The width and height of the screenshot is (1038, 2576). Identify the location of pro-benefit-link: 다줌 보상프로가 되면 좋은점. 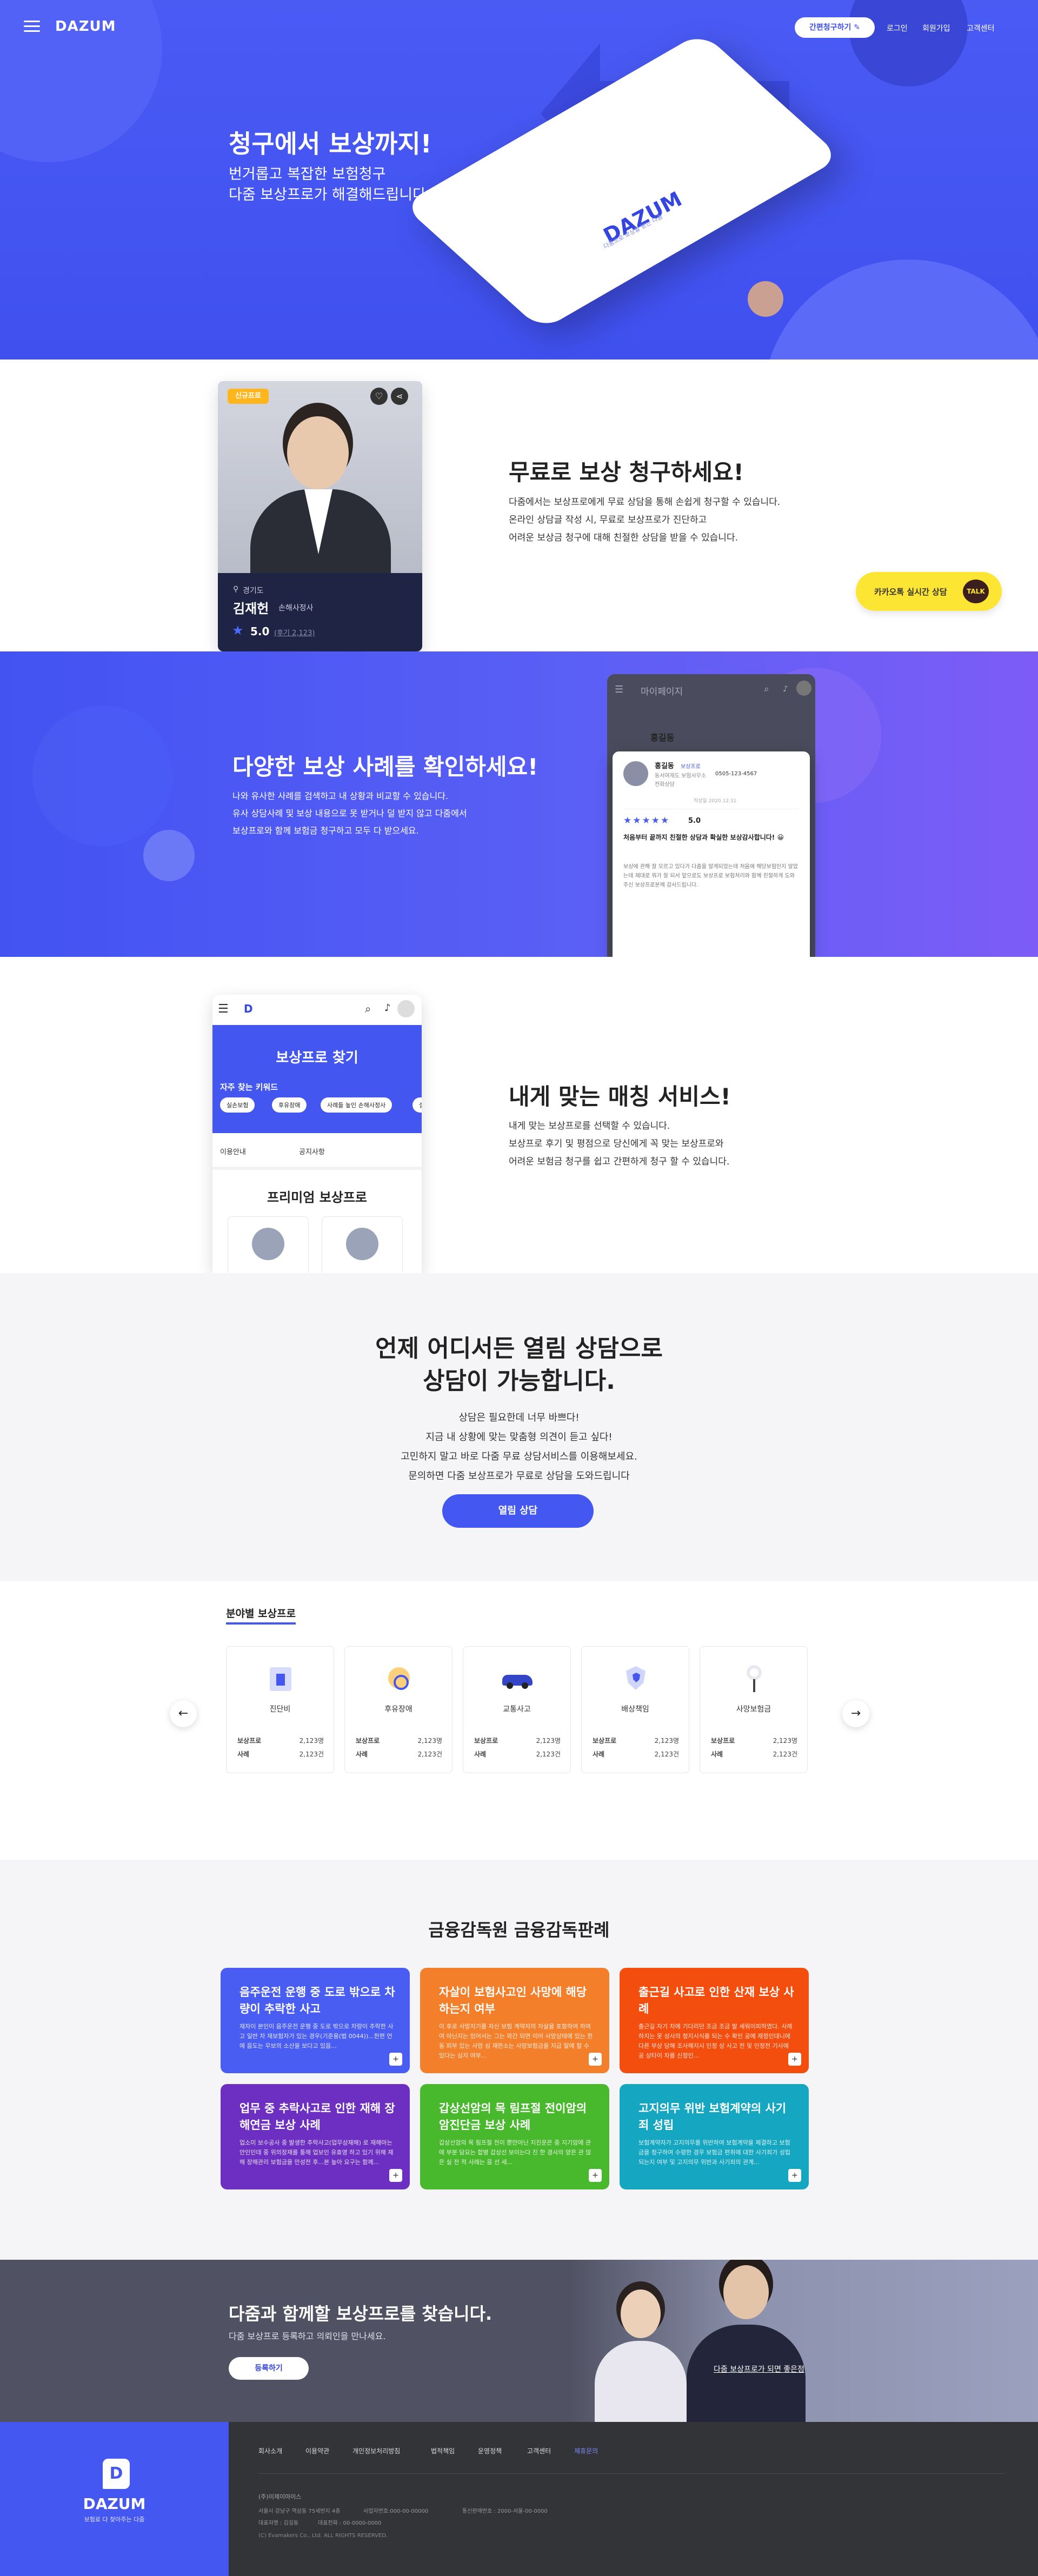
(759, 2369).